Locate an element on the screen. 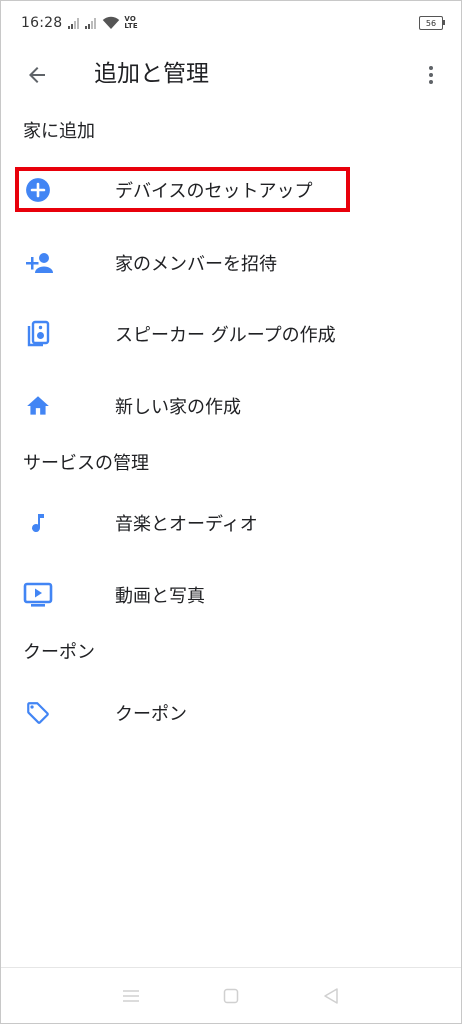 The height and width of the screenshot is (1024, 462). music-note-icon is located at coordinates (38, 523).